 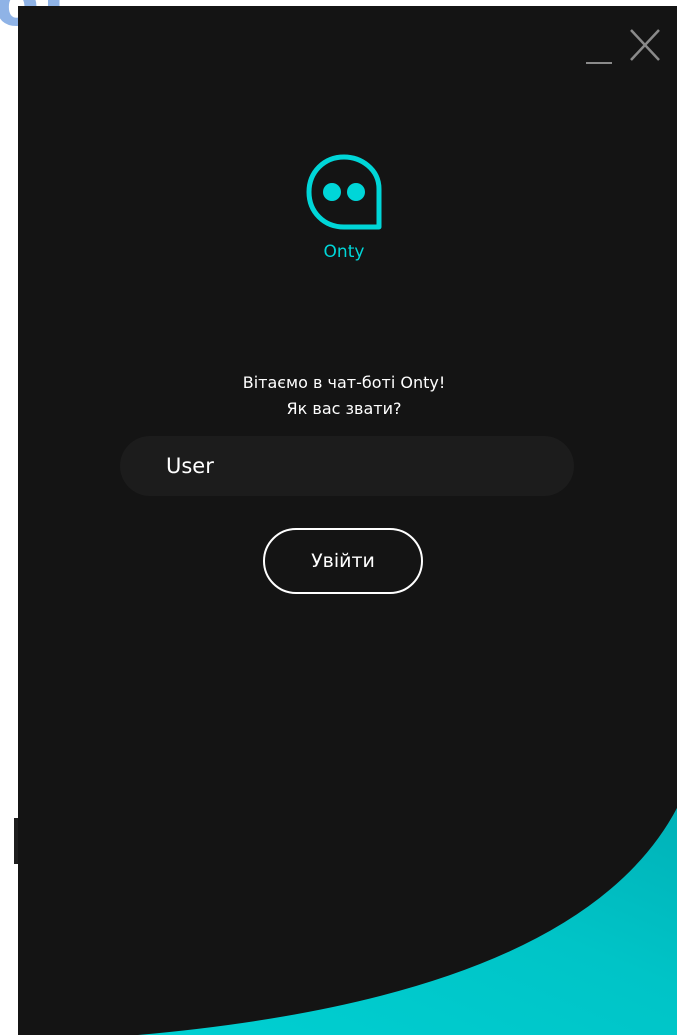 I want to click on login-button: Увійти, so click(x=343, y=561).